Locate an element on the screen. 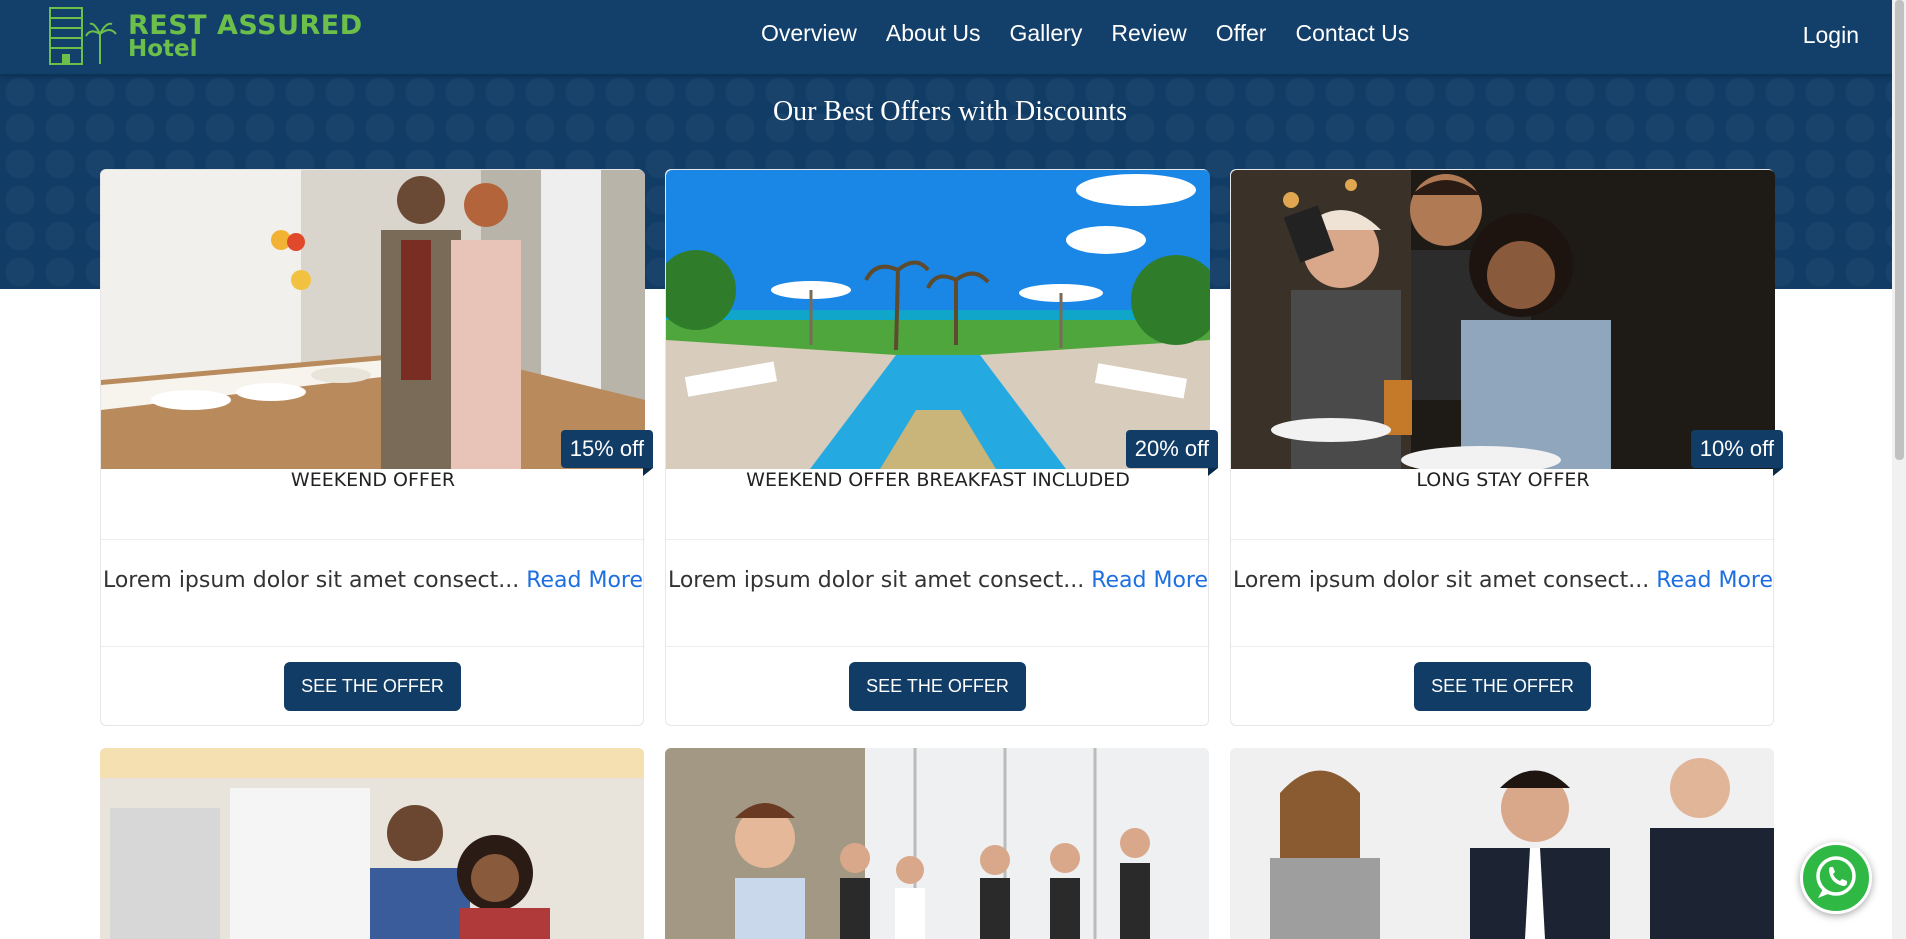 This screenshot has height=939, width=1906. nav-overview: Overview is located at coordinates (809, 33).